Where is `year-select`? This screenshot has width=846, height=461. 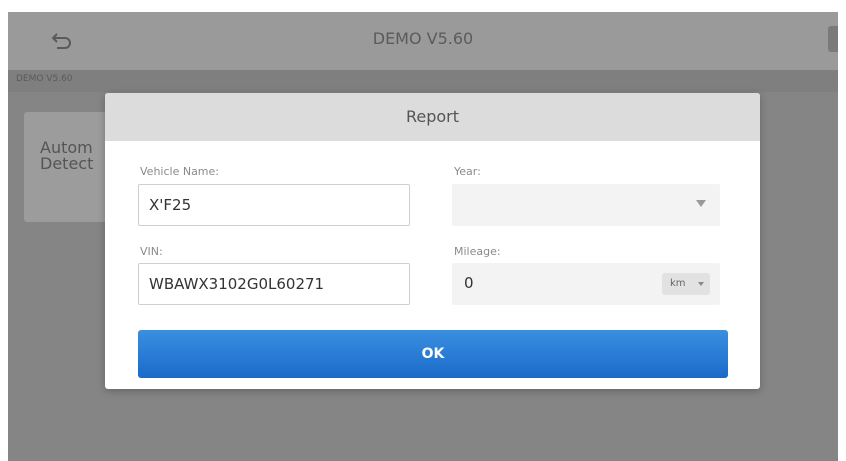
year-select is located at coordinates (586, 205).